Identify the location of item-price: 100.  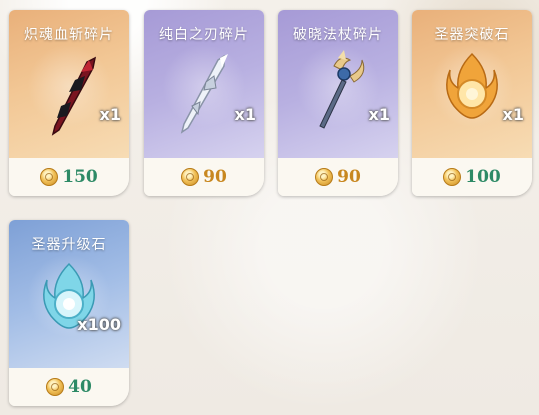
(472, 177).